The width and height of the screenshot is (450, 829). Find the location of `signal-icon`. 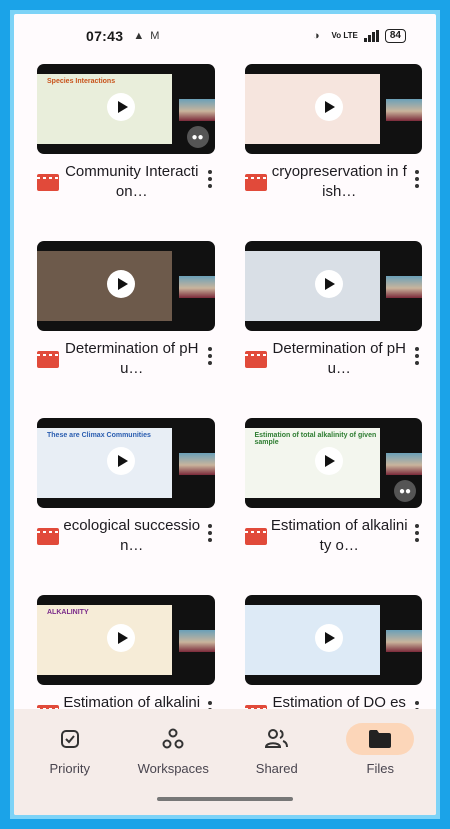

signal-icon is located at coordinates (371, 36).